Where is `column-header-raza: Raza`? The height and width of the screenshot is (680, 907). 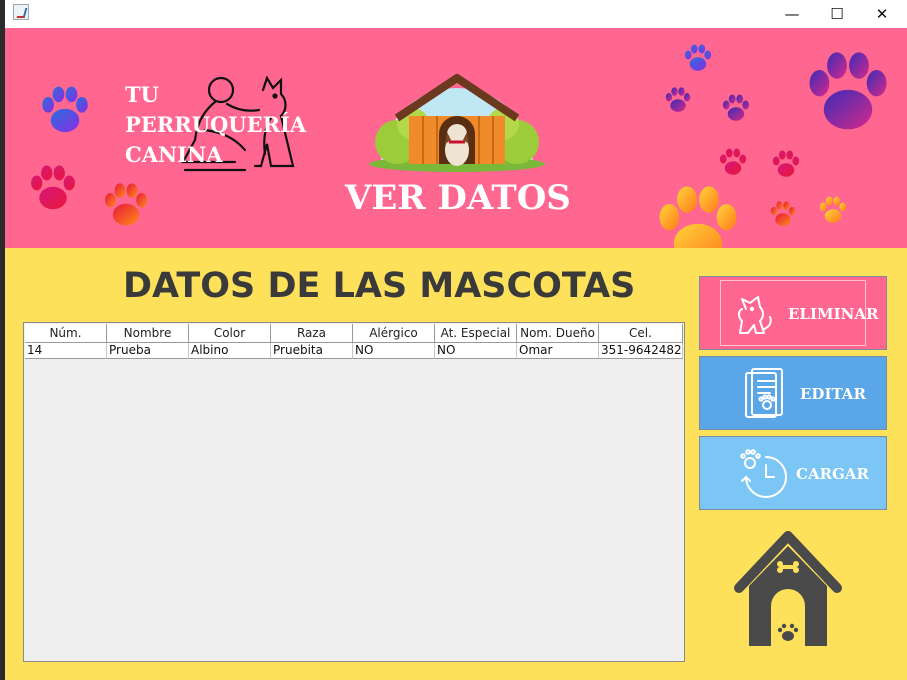
column-header-raza: Raza is located at coordinates (312, 333).